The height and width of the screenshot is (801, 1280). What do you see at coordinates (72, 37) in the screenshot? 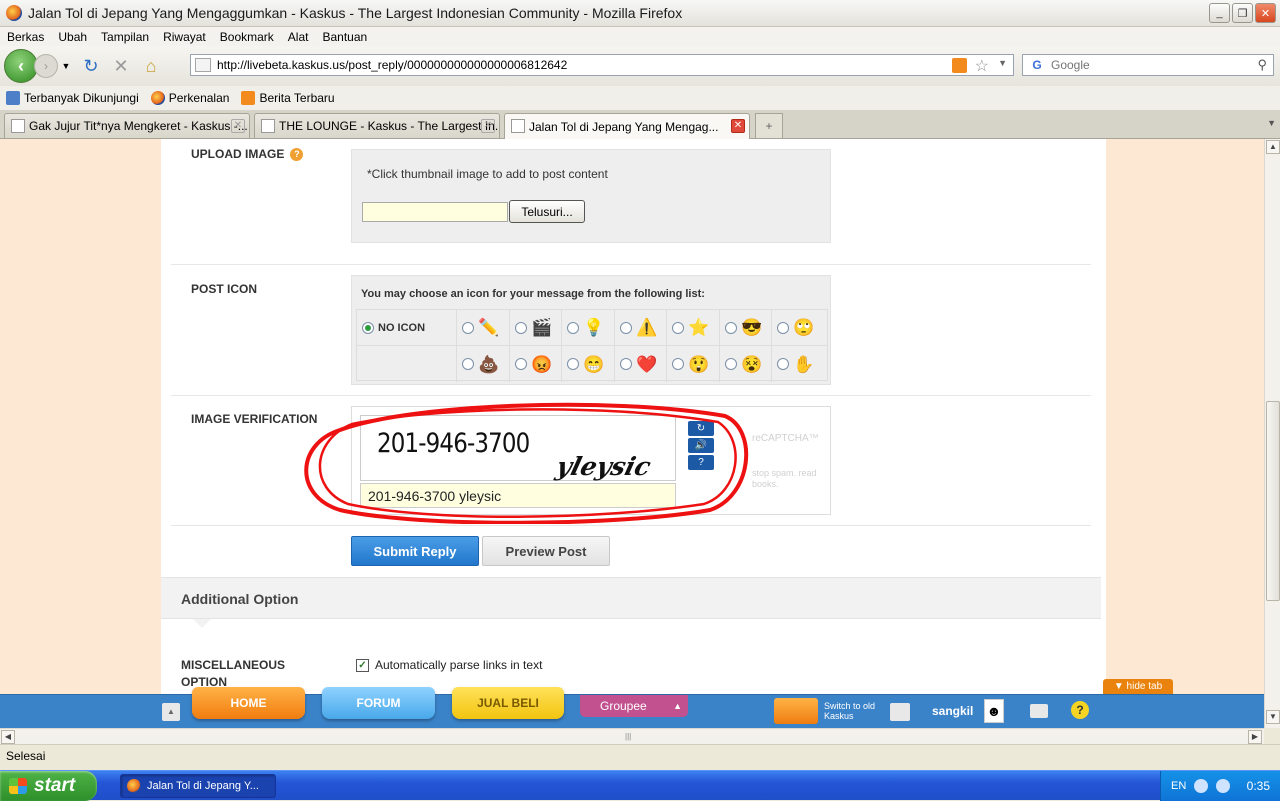
I see `menu-ubah: Ubah` at bounding box center [72, 37].